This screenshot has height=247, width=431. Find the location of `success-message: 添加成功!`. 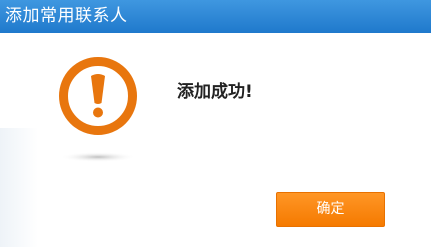

success-message: 添加成功! is located at coordinates (215, 92).